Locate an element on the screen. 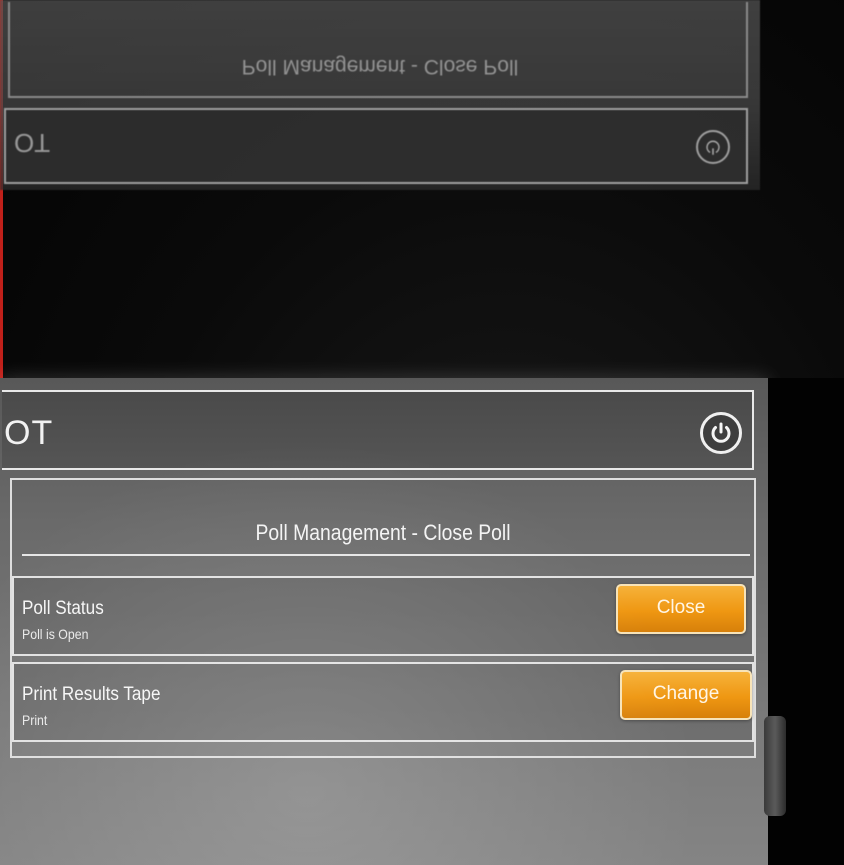  change-button: Change is located at coordinates (686, 695).